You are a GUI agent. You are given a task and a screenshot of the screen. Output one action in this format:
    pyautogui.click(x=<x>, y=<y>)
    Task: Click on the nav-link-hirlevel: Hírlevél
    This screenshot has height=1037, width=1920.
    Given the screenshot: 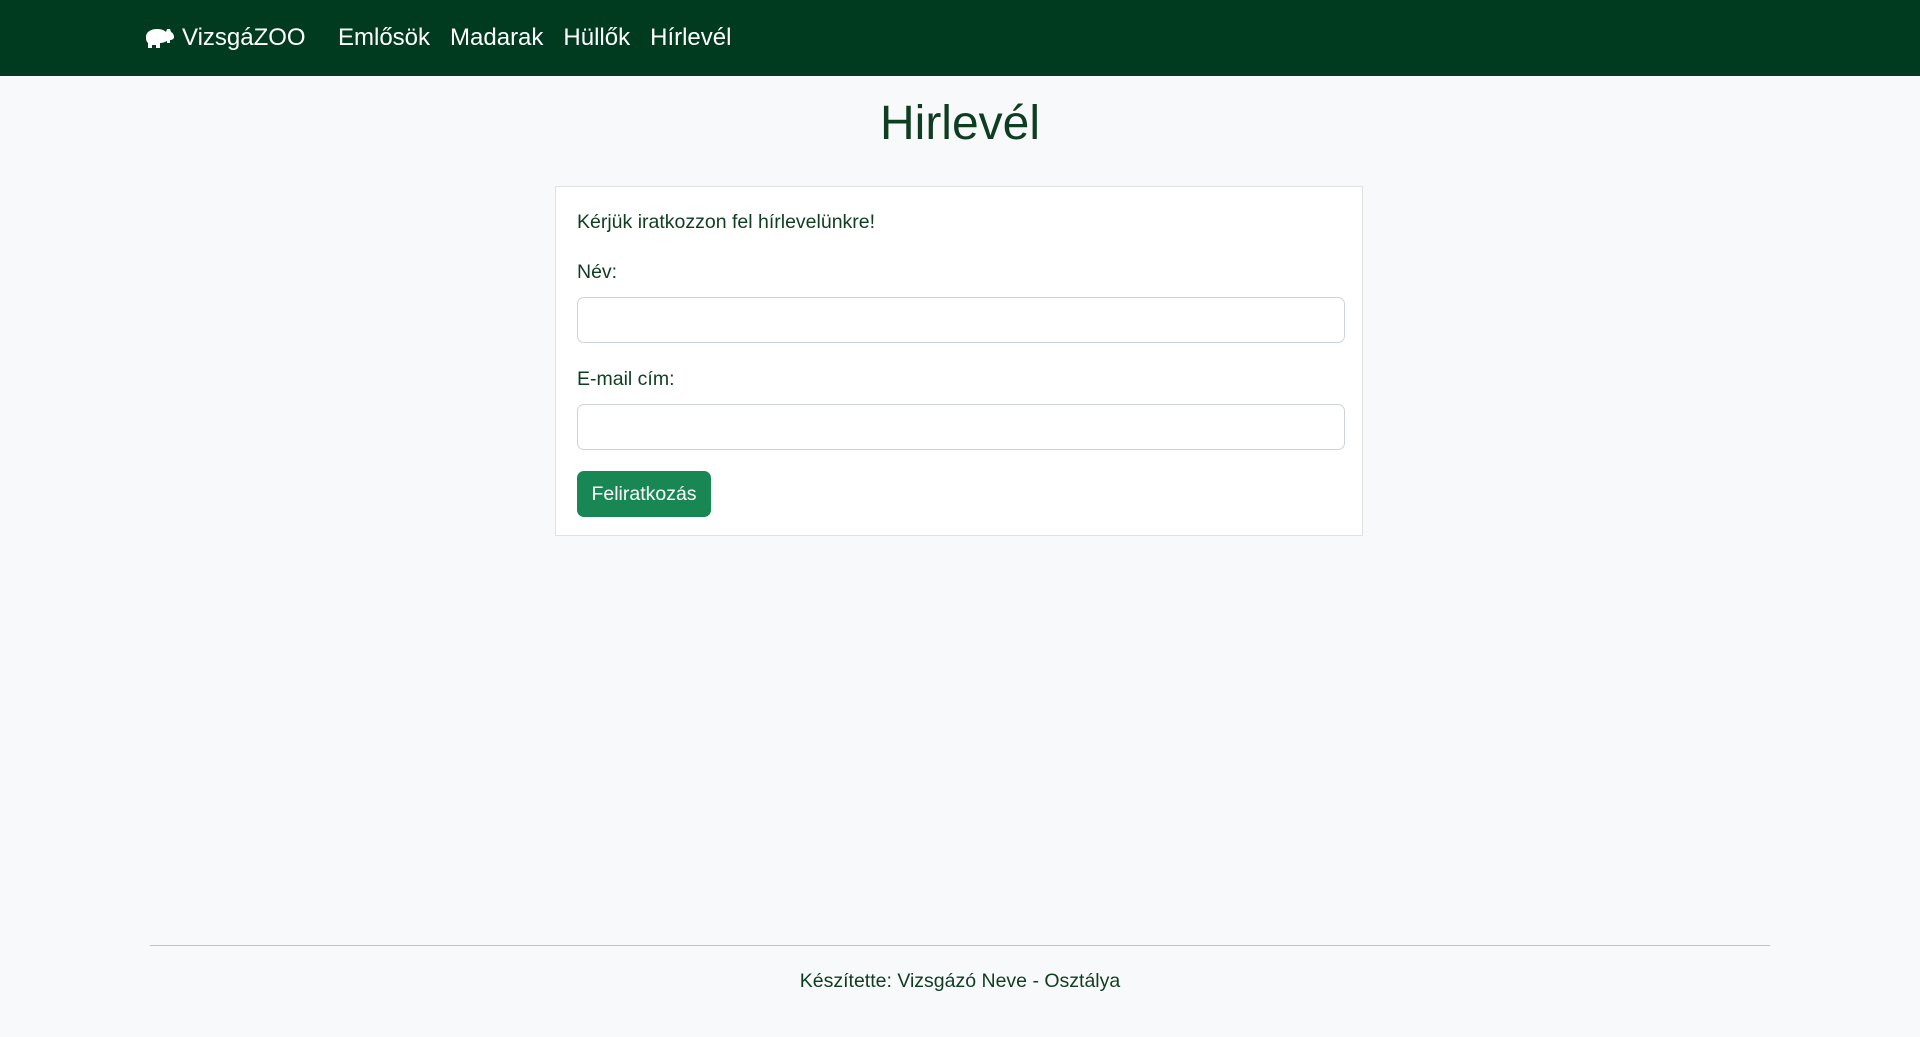 What is the action you would take?
    pyautogui.click(x=690, y=38)
    